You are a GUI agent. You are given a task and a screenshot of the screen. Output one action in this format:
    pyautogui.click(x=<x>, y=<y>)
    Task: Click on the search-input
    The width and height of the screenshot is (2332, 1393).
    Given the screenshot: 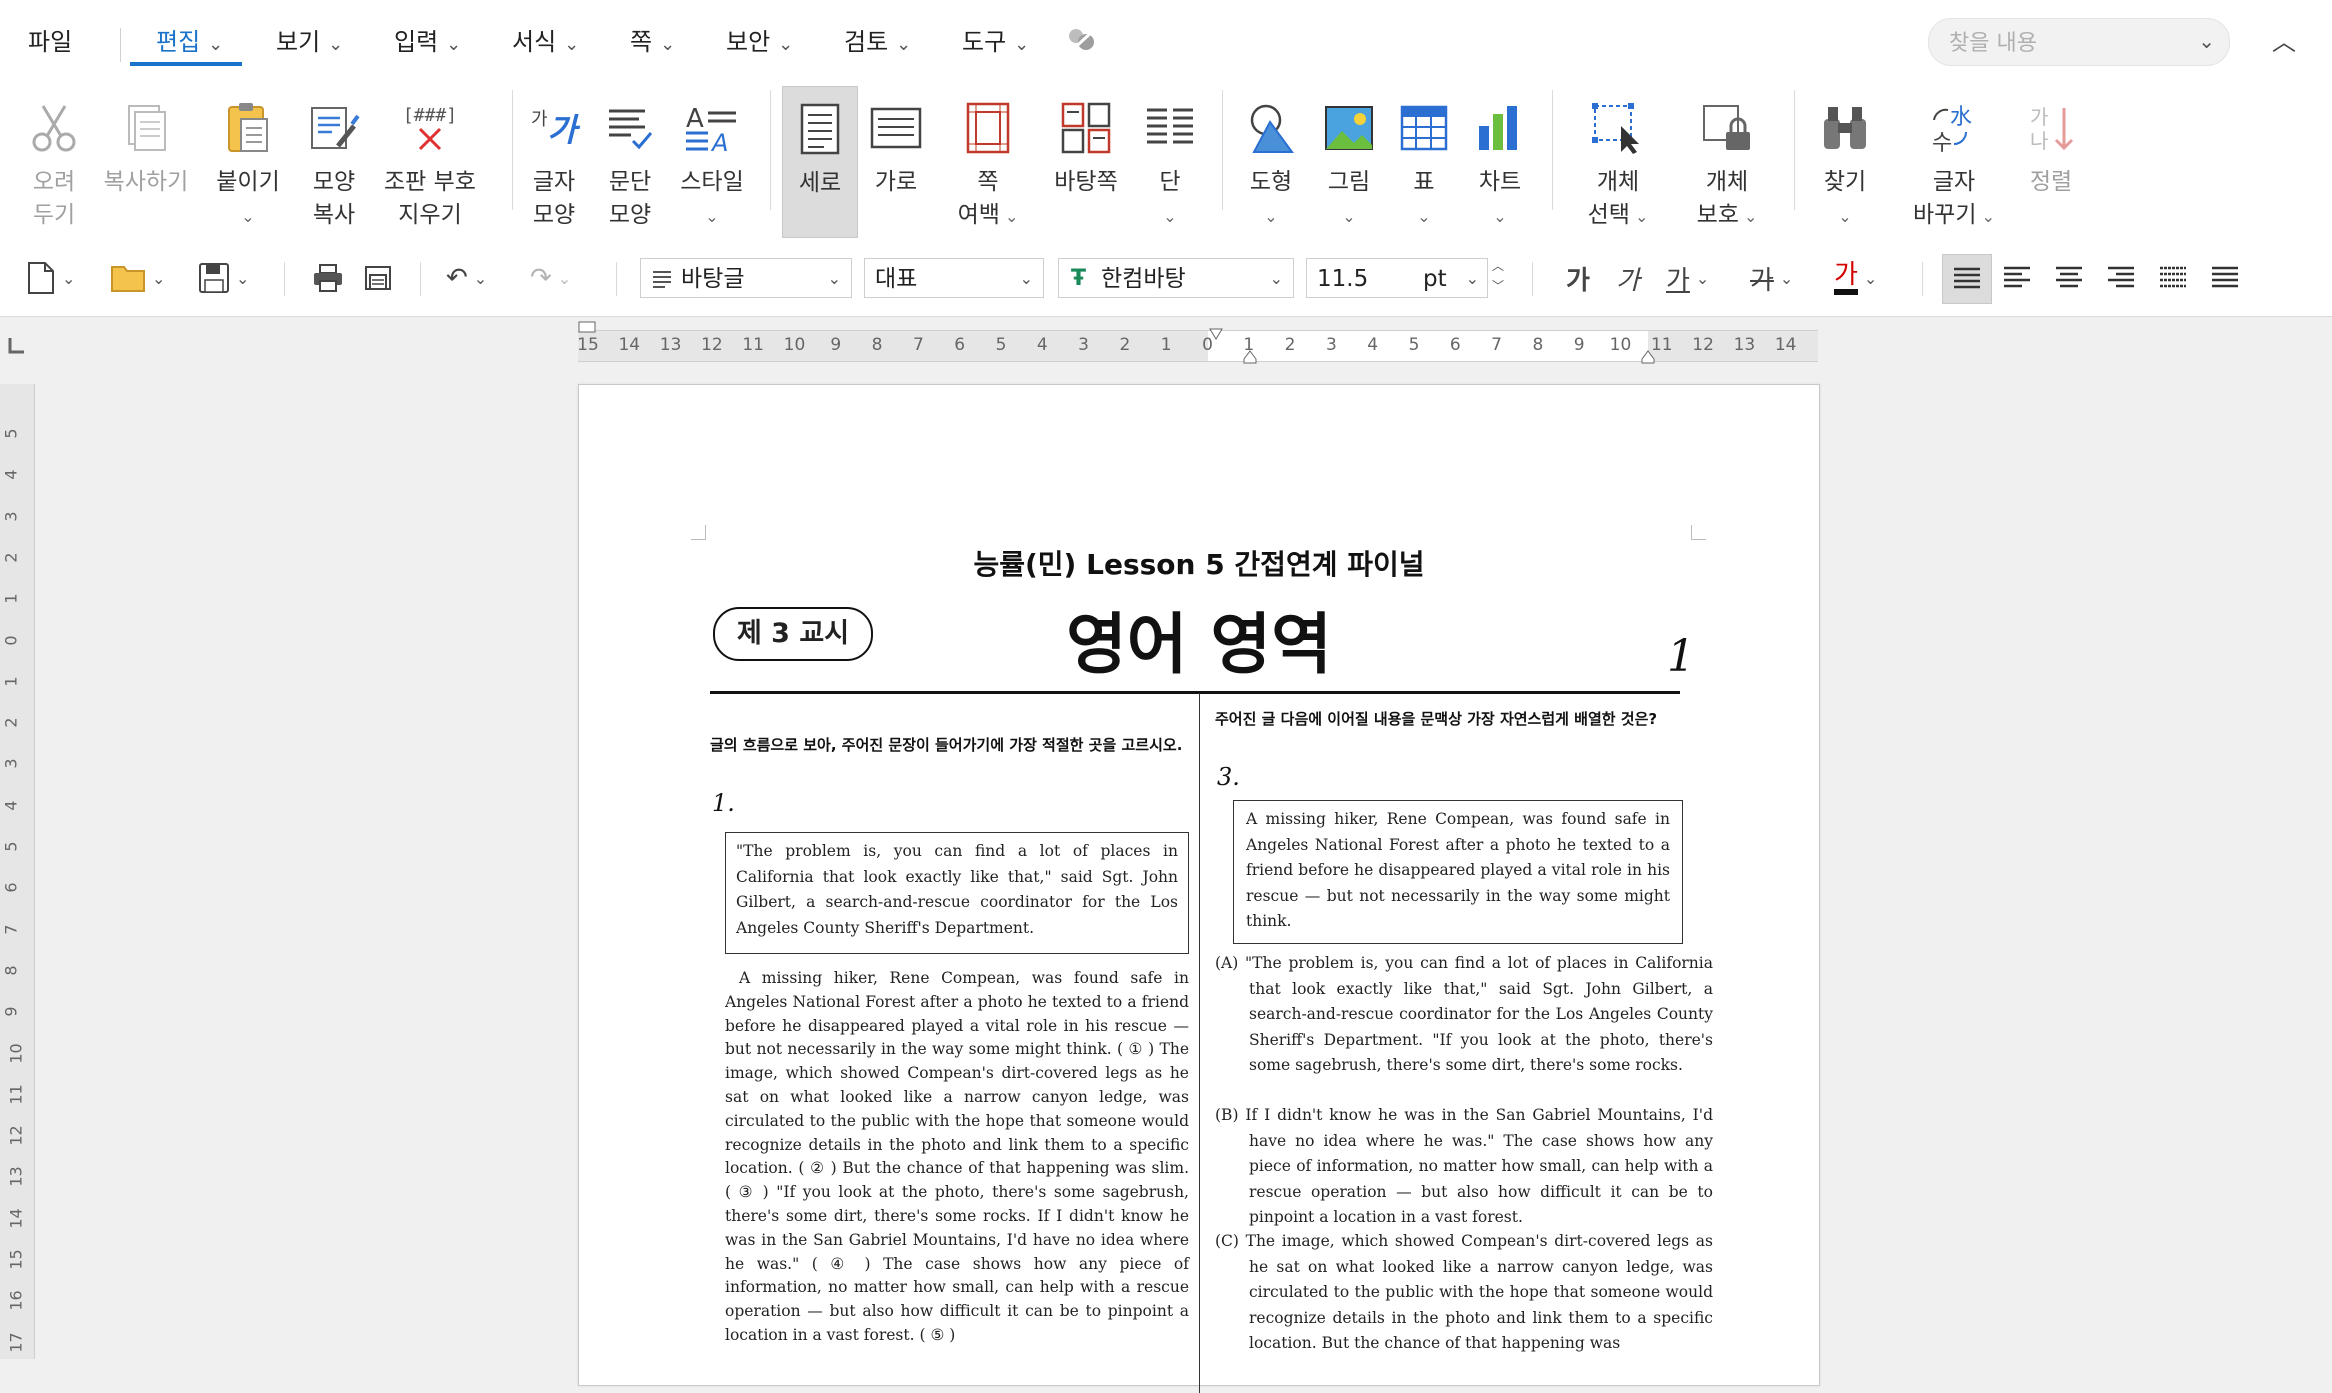 What is the action you would take?
    pyautogui.click(x=2064, y=43)
    